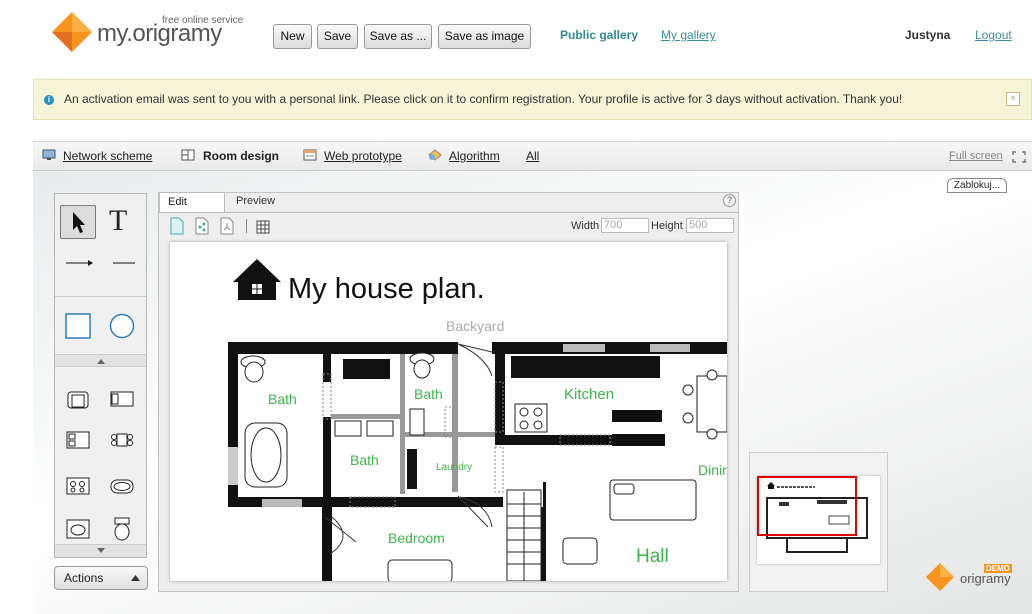 This screenshot has width=1032, height=614. I want to click on house-icon, so click(257, 279).